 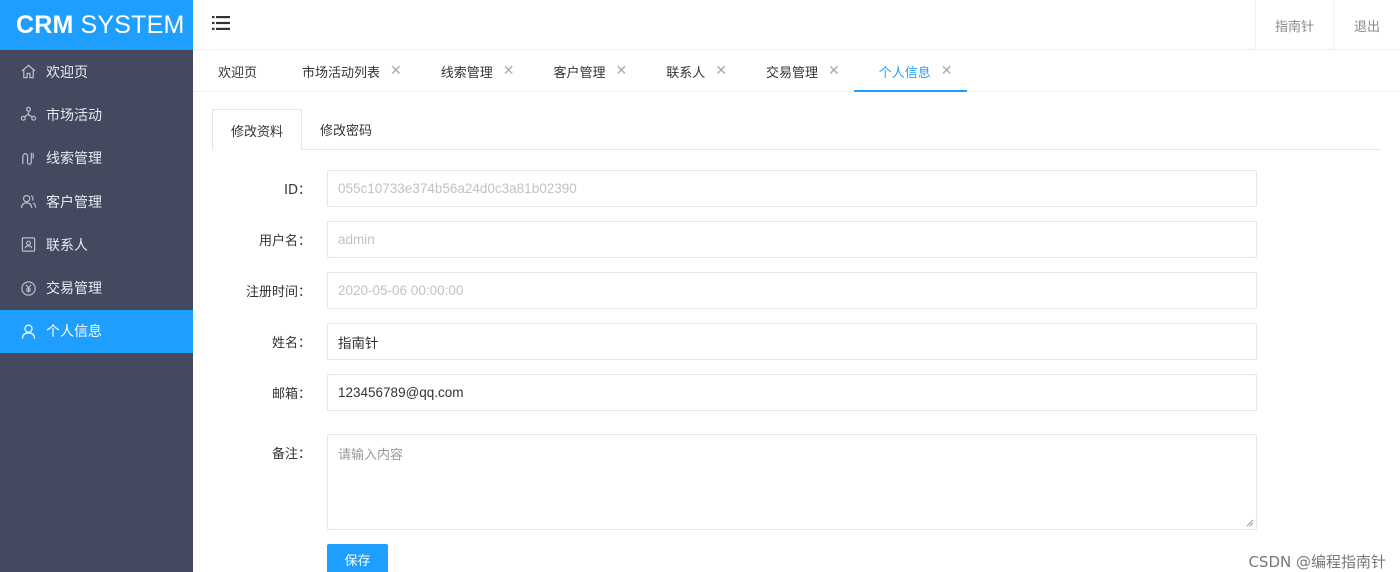 What do you see at coordinates (291, 454) in the screenshot?
I see `remark-label: 备注：` at bounding box center [291, 454].